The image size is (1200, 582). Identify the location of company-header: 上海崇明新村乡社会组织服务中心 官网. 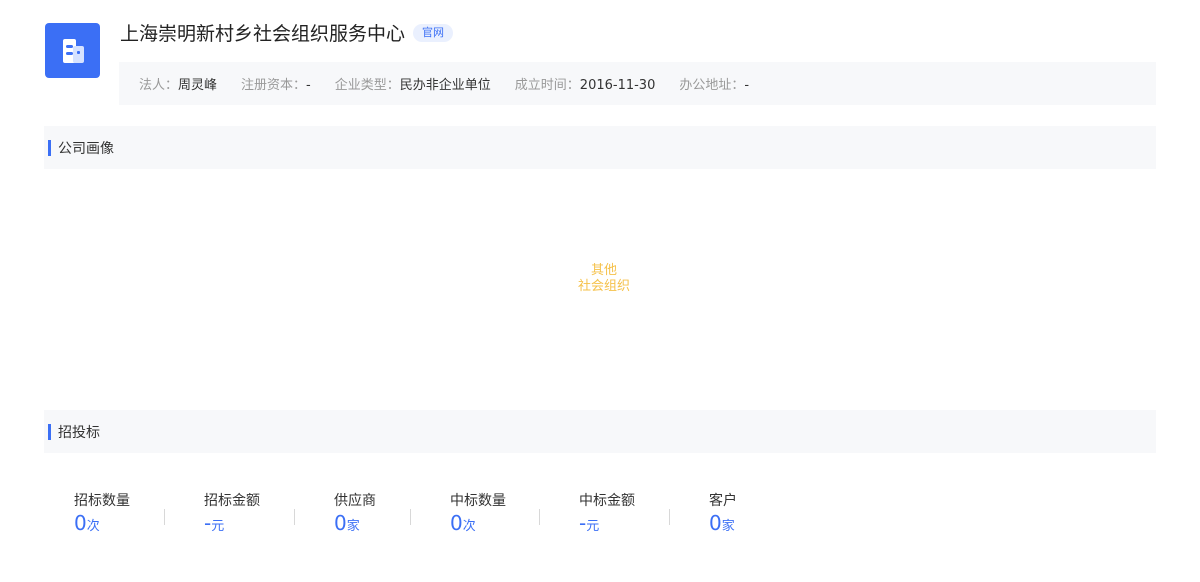
(287, 32).